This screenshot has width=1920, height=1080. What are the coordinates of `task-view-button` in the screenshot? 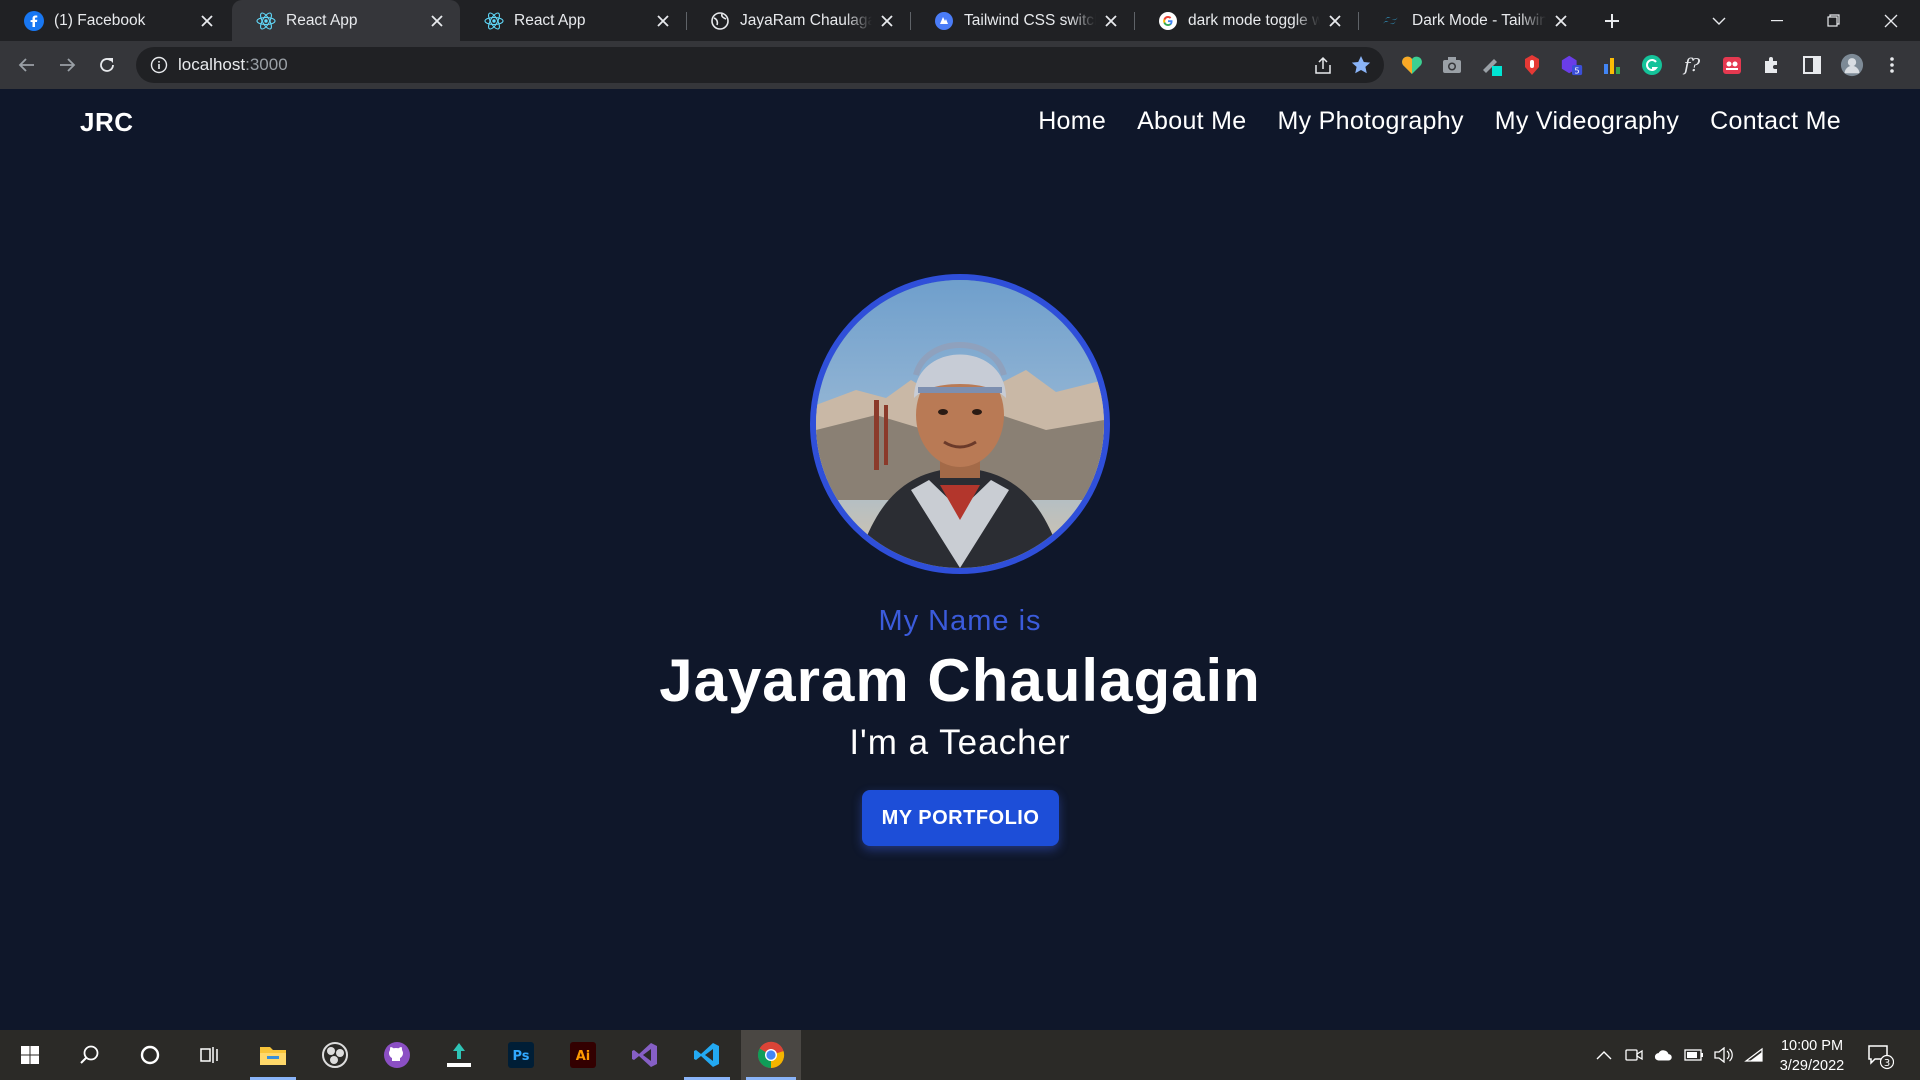 It's located at (210, 1055).